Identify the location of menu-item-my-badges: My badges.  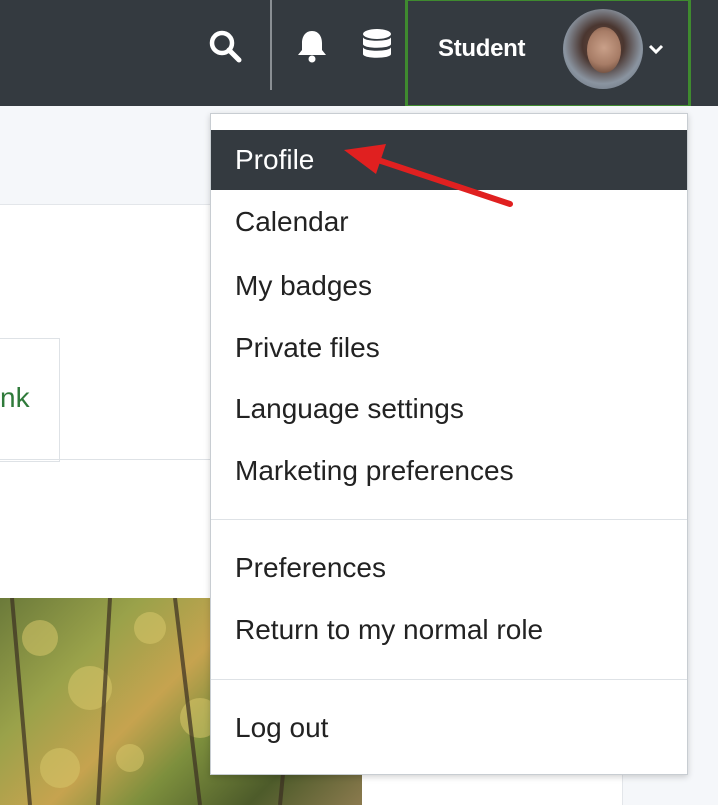
(449, 286).